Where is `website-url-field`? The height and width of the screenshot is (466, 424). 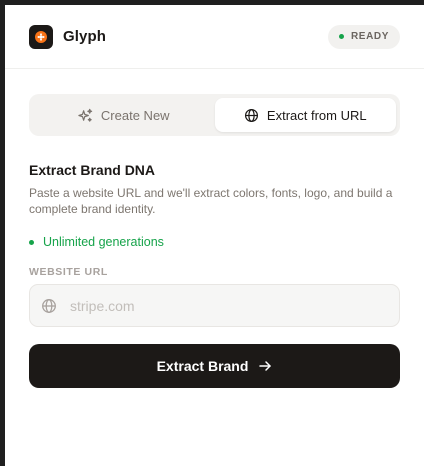 website-url-field is located at coordinates (214, 305).